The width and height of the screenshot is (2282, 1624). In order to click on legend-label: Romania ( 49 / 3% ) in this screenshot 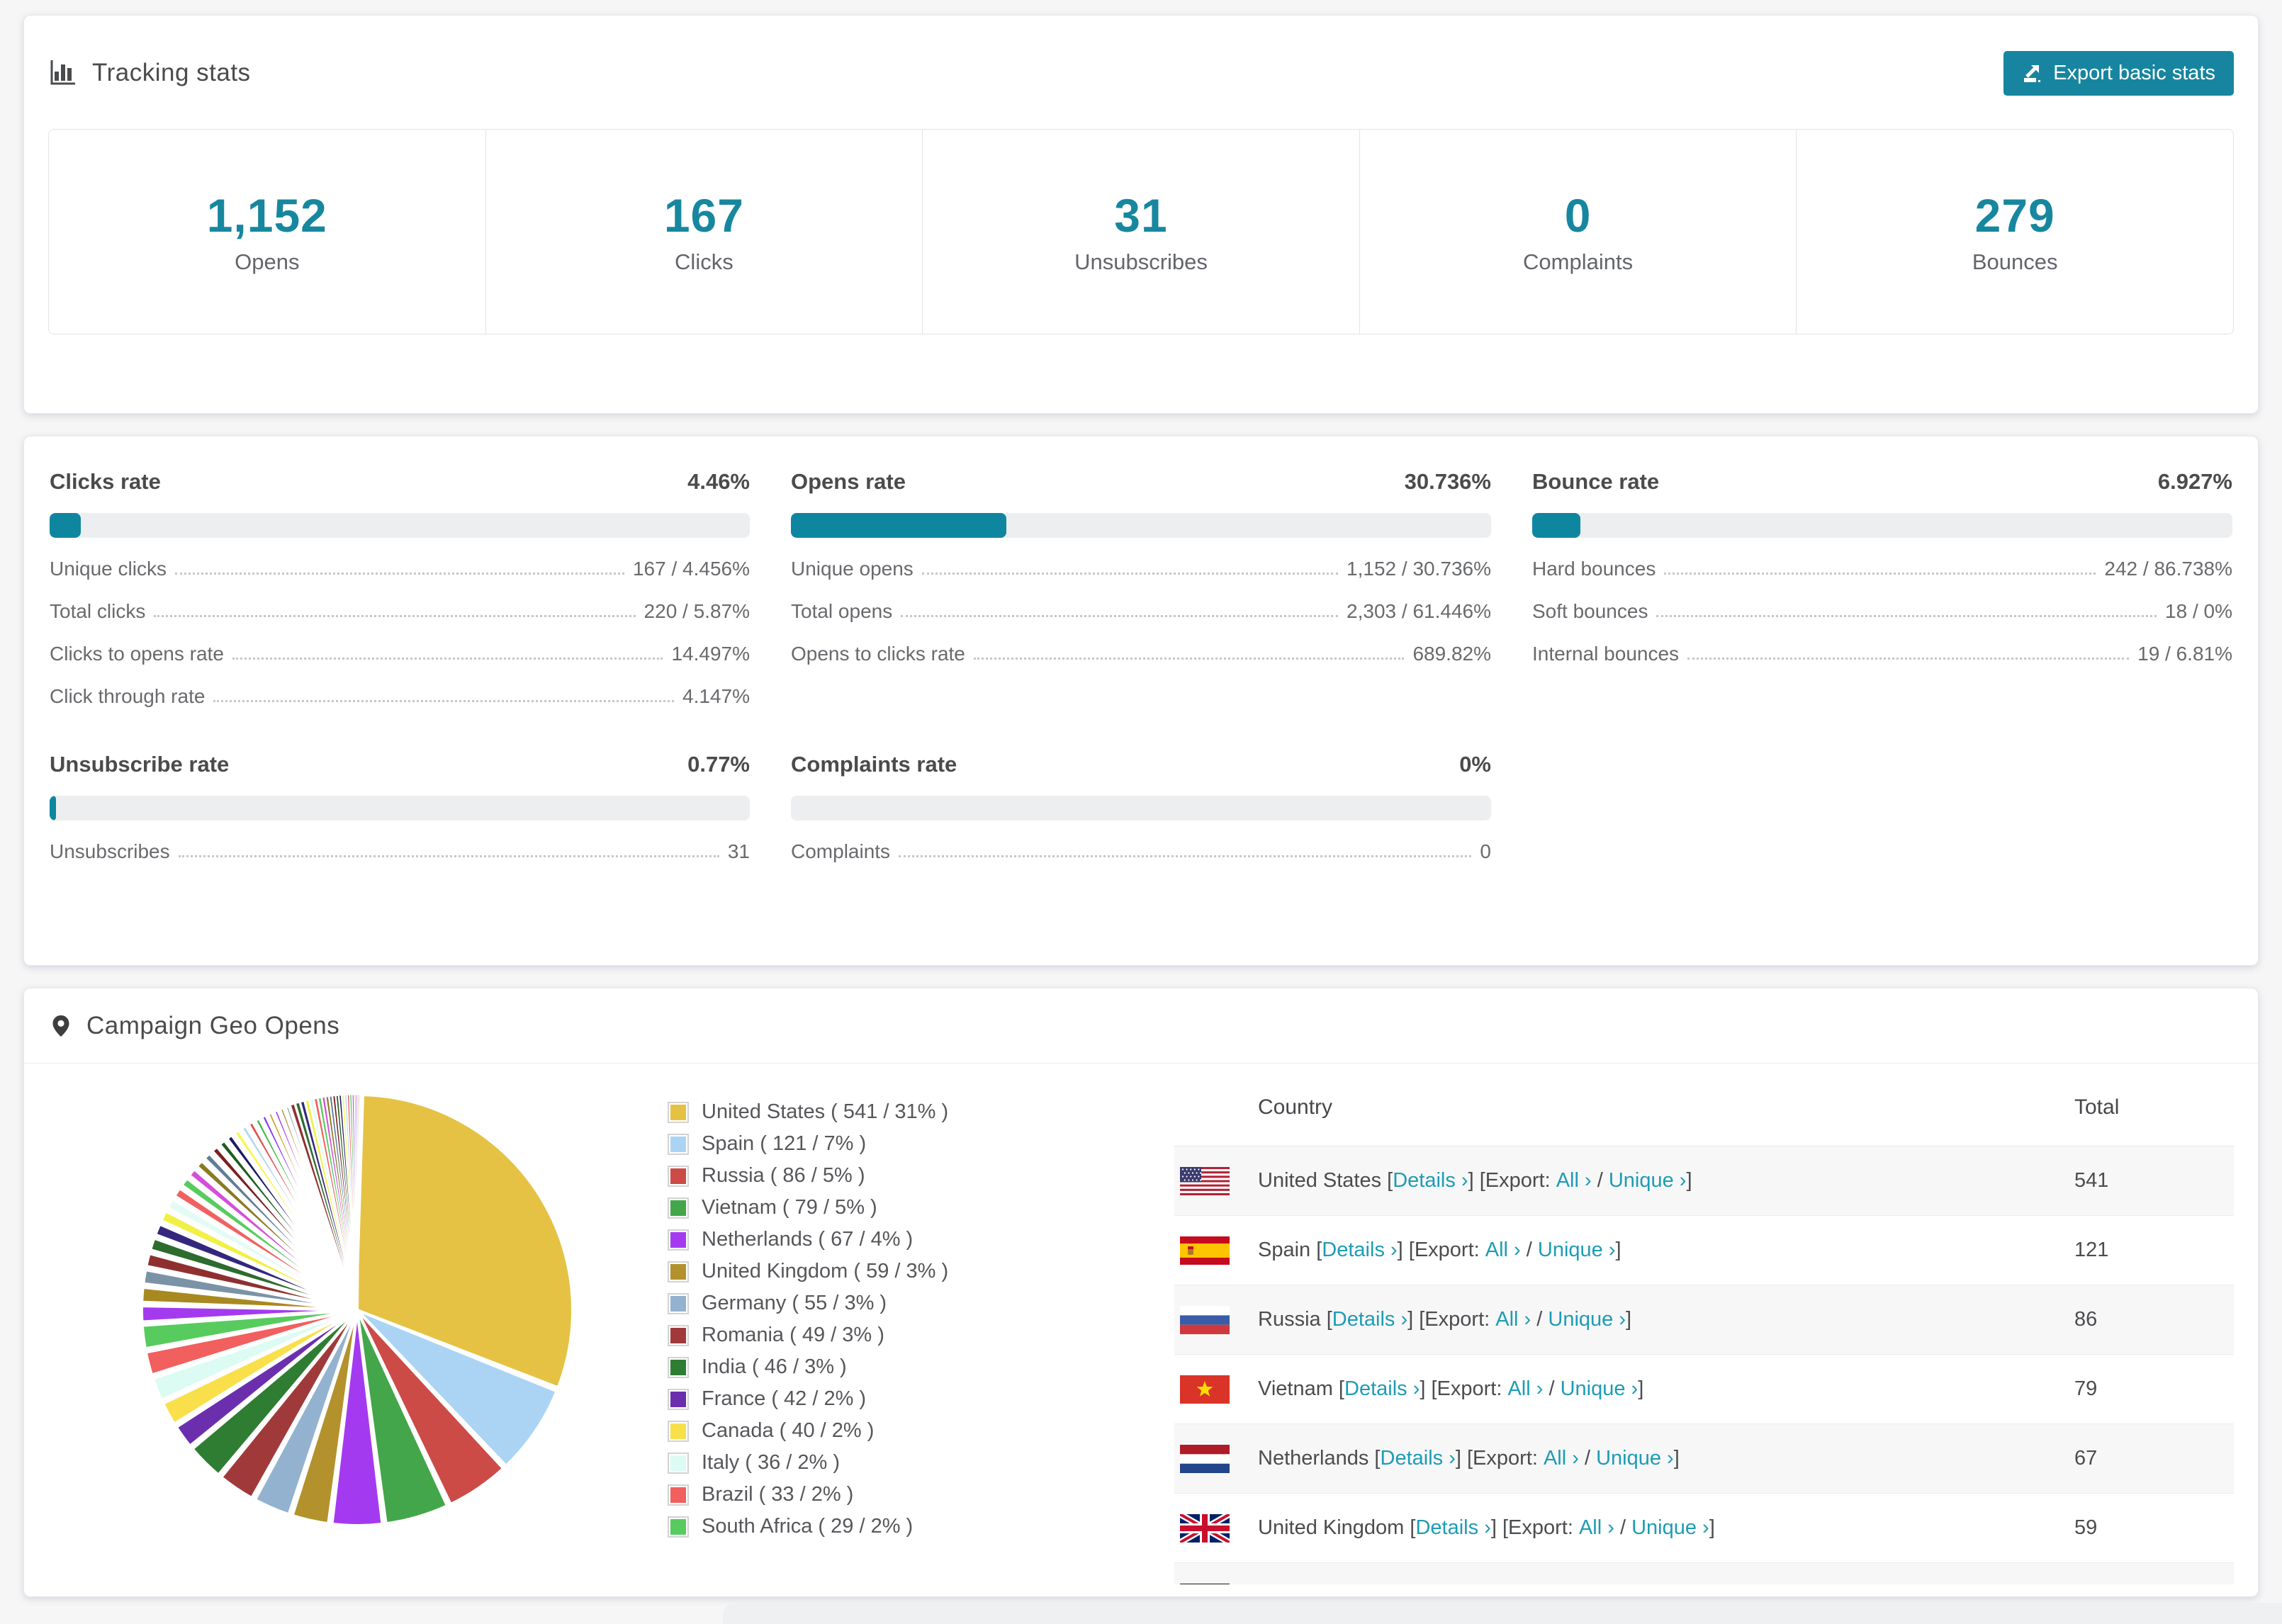, I will do `click(793, 1335)`.